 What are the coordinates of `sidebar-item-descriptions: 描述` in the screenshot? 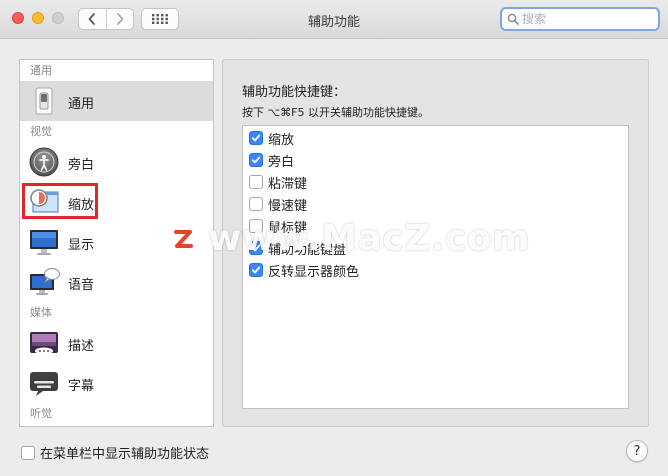 It's located at (116, 343).